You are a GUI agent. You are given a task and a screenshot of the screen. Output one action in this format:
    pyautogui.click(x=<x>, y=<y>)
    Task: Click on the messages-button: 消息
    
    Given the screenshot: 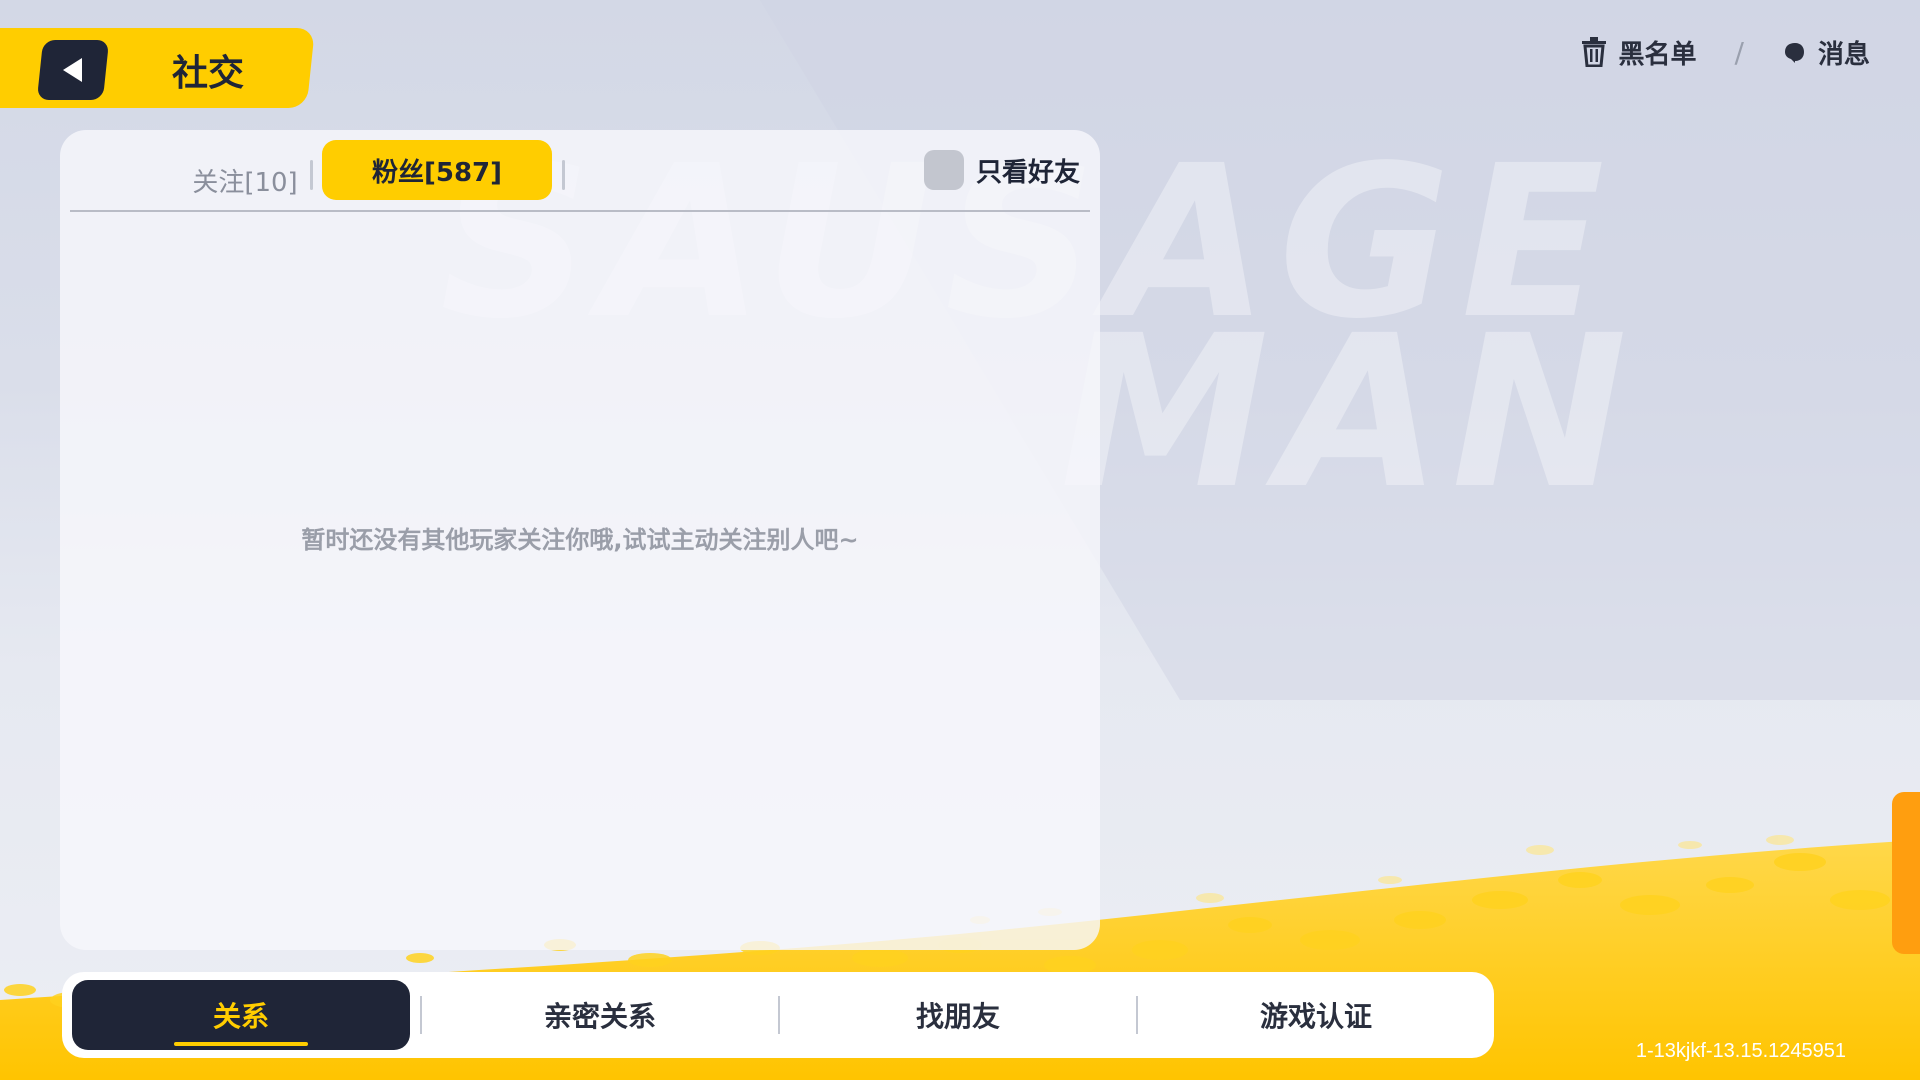 What is the action you would take?
    pyautogui.click(x=1826, y=52)
    